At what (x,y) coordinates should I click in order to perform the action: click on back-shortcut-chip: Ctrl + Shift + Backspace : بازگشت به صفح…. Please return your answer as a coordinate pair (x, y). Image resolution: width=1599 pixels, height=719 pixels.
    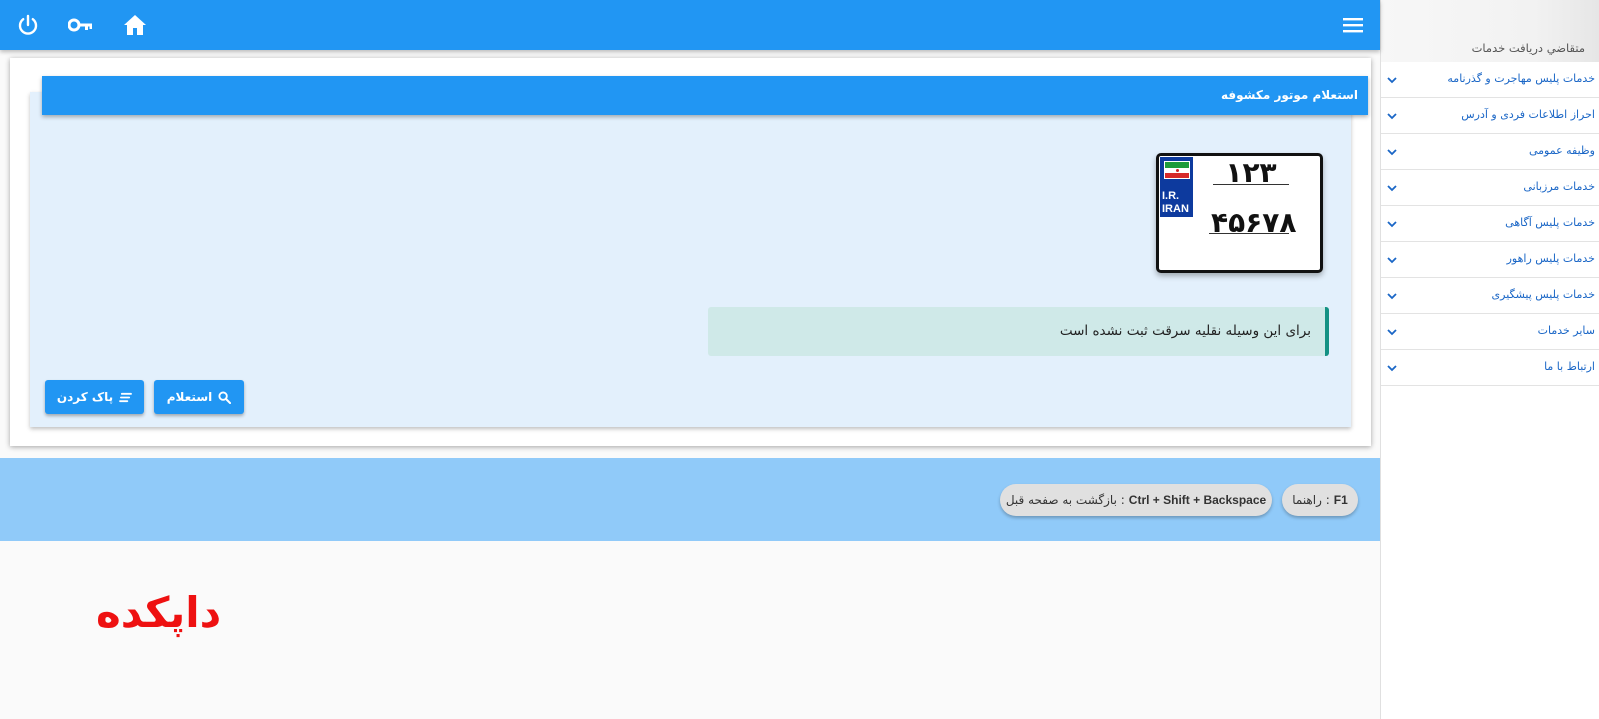
    Looking at the image, I should click on (1136, 500).